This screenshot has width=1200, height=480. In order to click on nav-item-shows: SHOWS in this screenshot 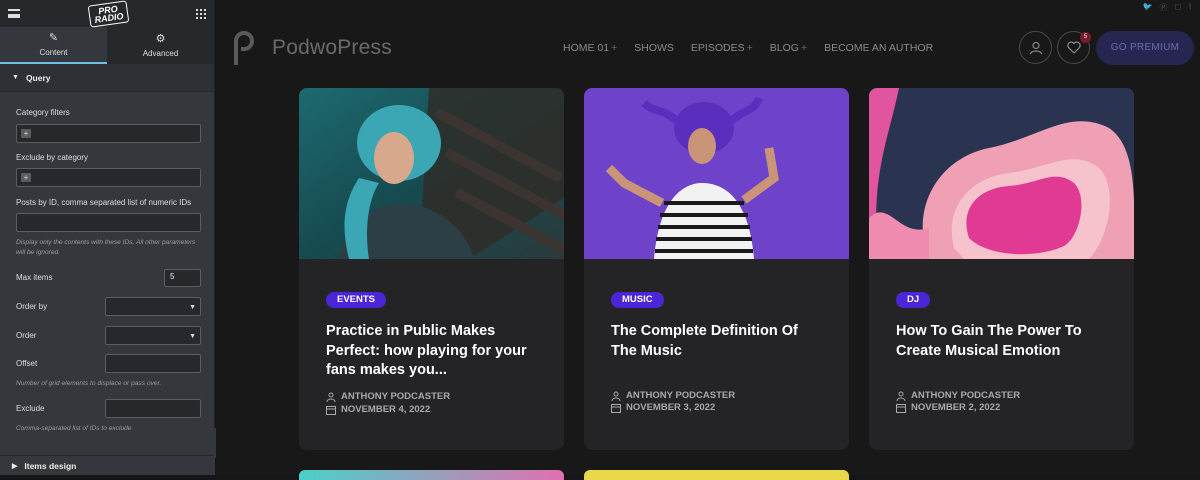, I will do `click(654, 48)`.